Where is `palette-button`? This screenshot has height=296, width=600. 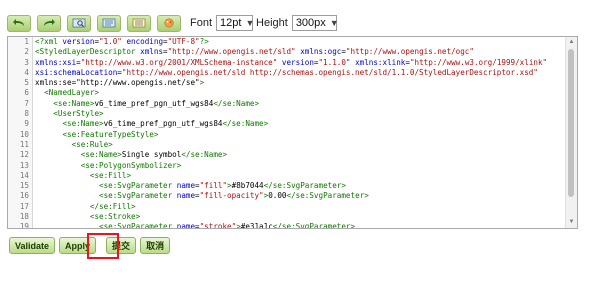 palette-button is located at coordinates (169, 23).